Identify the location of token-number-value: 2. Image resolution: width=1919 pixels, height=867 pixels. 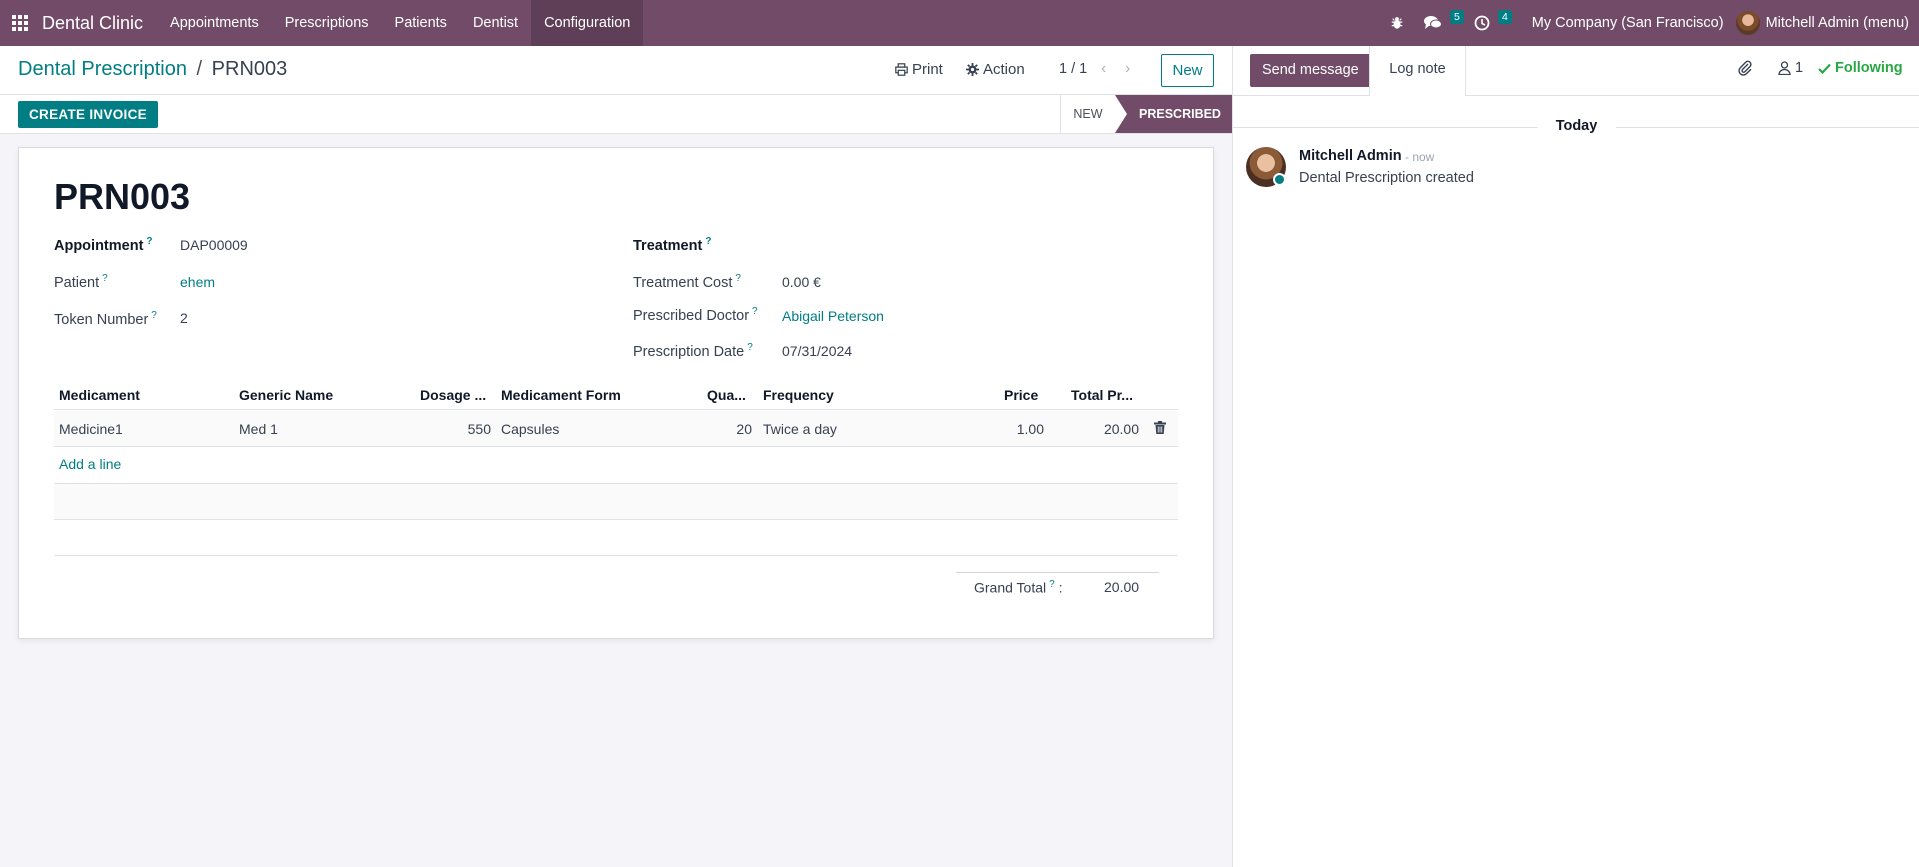
(184, 318).